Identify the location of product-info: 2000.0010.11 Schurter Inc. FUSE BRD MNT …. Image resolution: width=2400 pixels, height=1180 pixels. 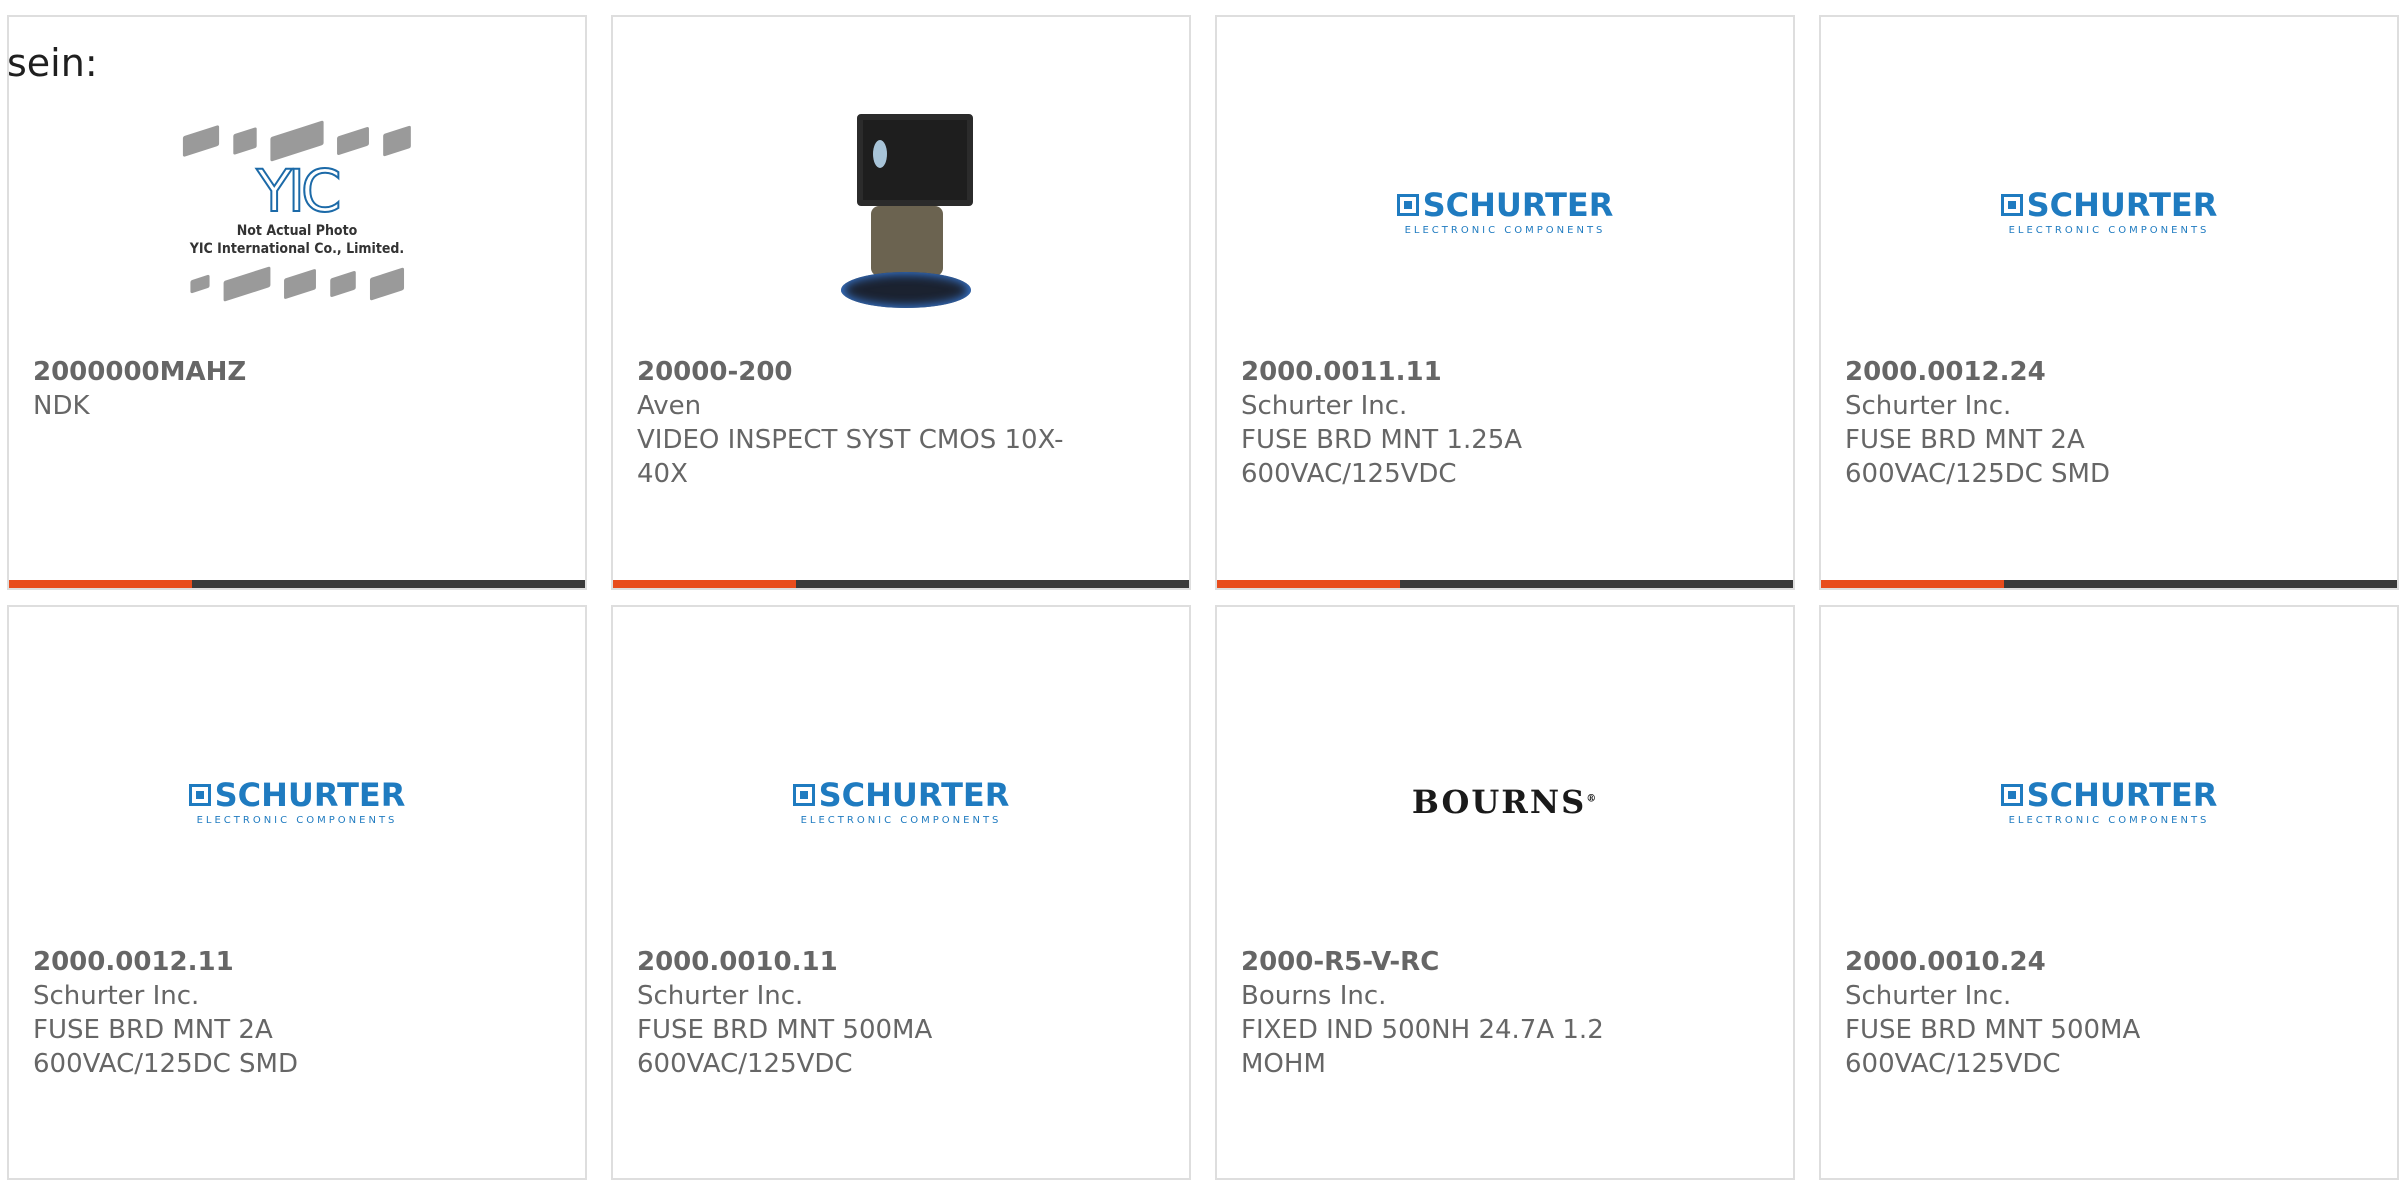
(858, 1013).